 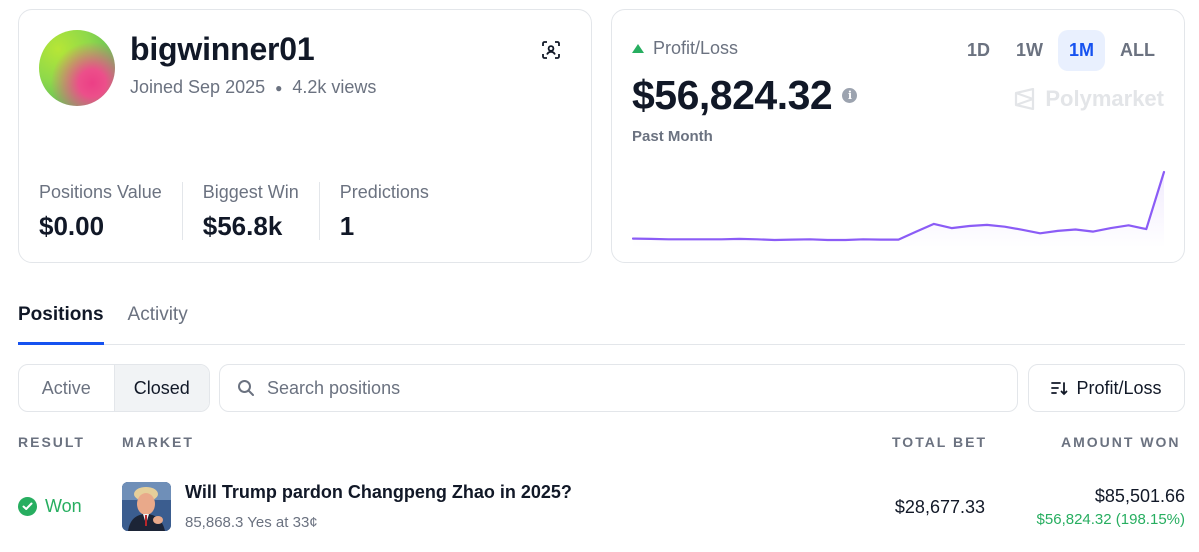 What do you see at coordinates (72, 226) in the screenshot?
I see `stat-value: $0.00` at bounding box center [72, 226].